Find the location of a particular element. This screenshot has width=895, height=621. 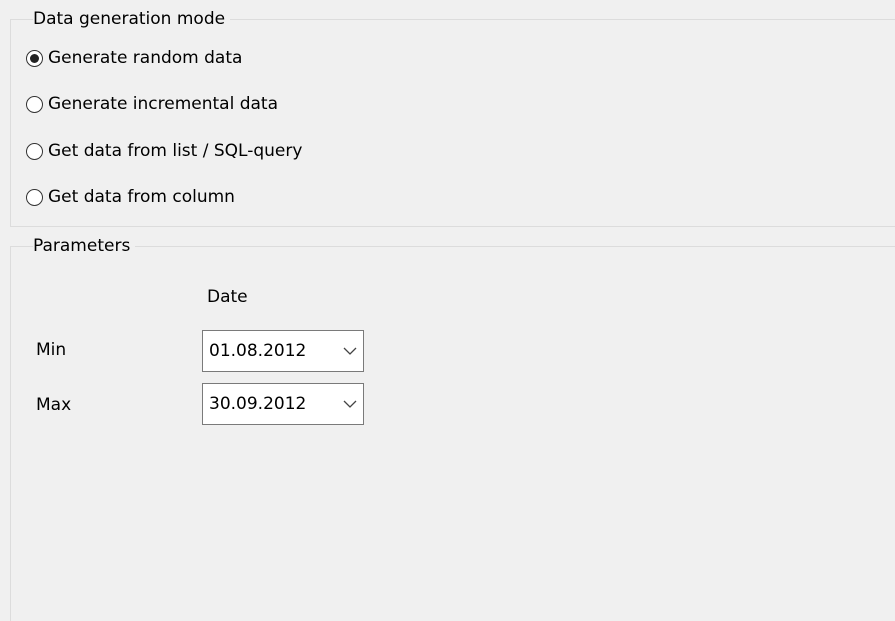

data-generation-mode-legend: Data generation mode is located at coordinates (132, 19).